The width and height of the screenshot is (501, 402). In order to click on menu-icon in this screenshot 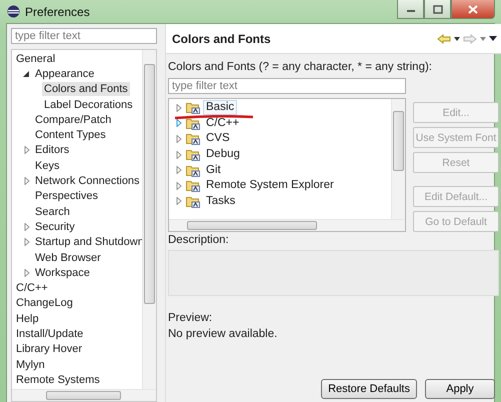, I will do `click(493, 38)`.